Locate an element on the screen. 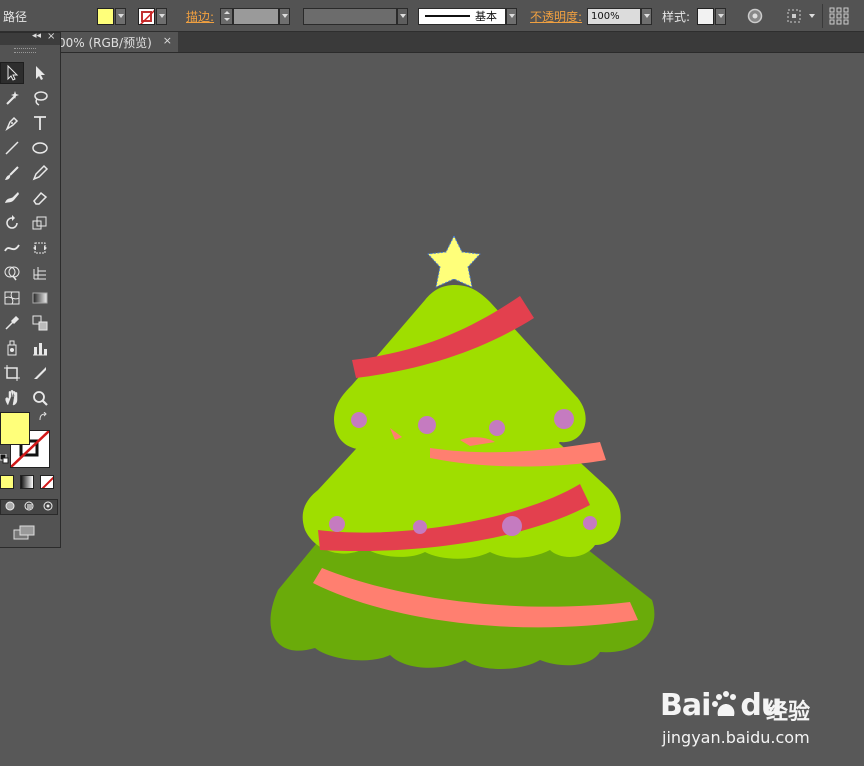  opacity-dropdown-arrow is located at coordinates (646, 16).